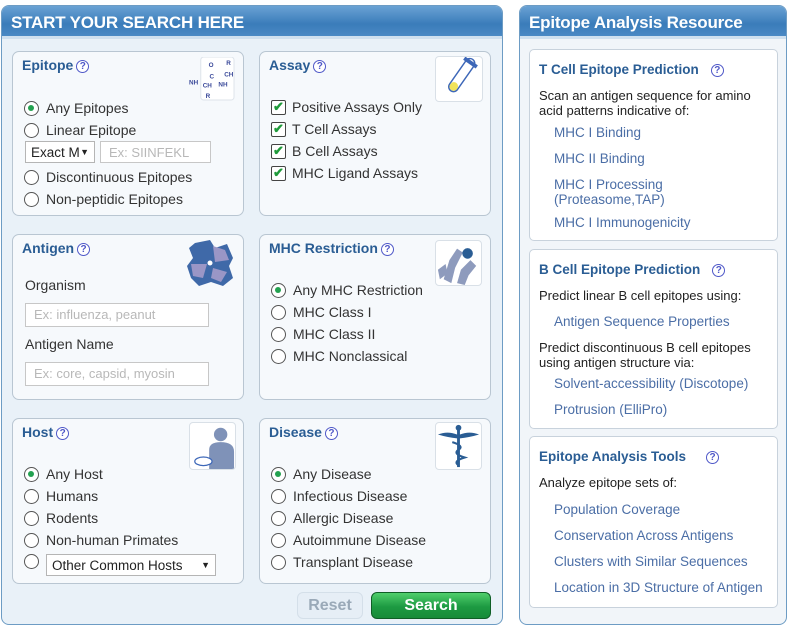 This screenshot has height=627, width=793. Describe the element at coordinates (597, 132) in the screenshot. I see `link-mhc-i-binding: MHC I Binding` at that location.